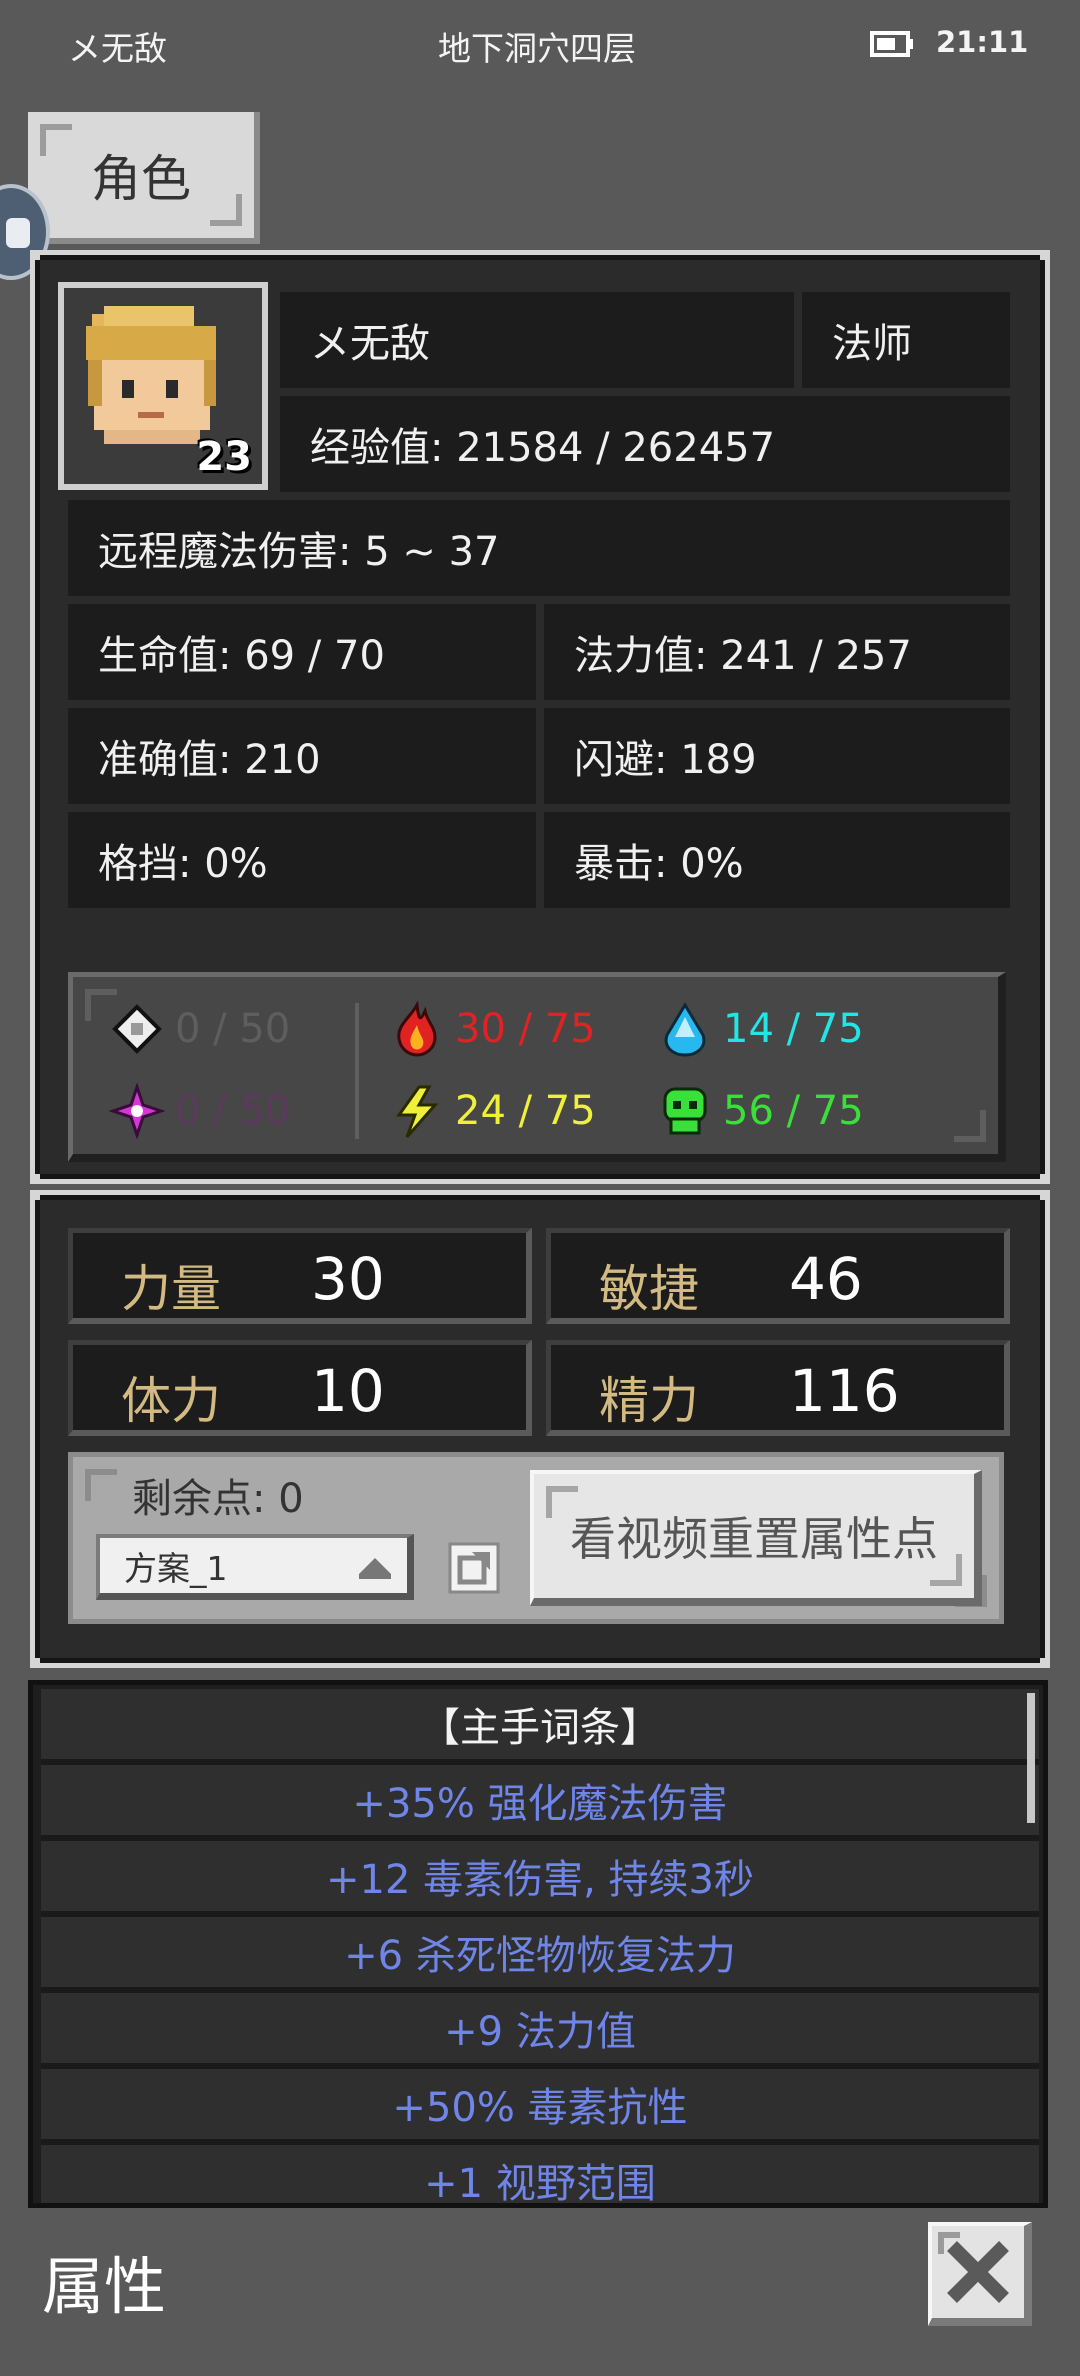  Describe the element at coordinates (537, 48) in the screenshot. I see `status-location: 地下洞穴四层` at that location.